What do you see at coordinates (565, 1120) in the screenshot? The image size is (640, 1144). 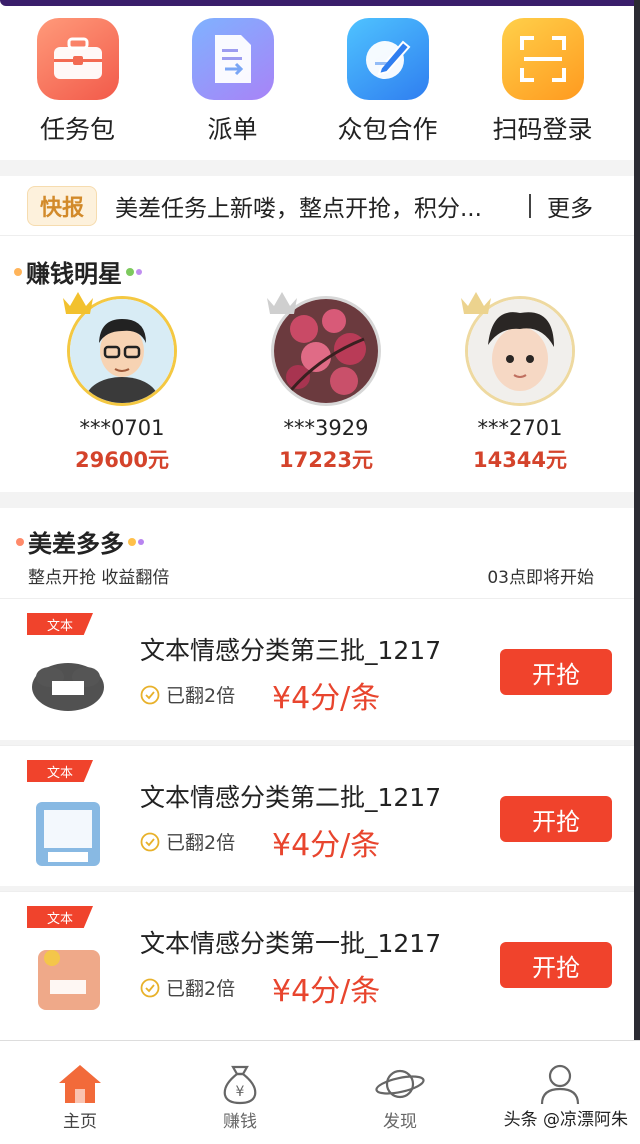 I see `watermark: 头条 @凉漂阿朱` at bounding box center [565, 1120].